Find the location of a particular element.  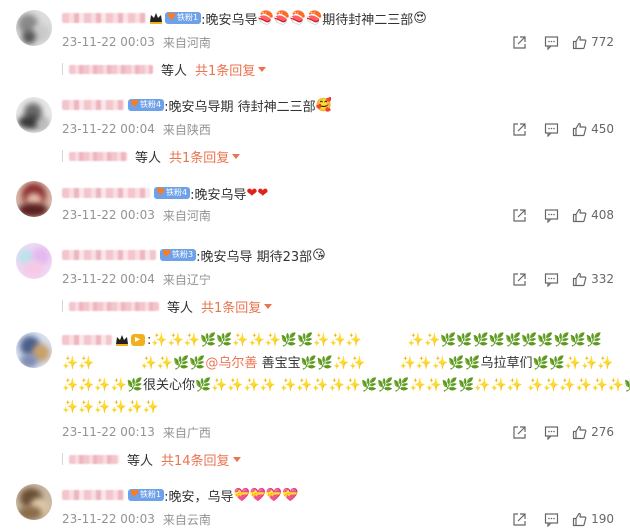

herb-emoji: 🌿🌿✨✨ is located at coordinates (333, 363).